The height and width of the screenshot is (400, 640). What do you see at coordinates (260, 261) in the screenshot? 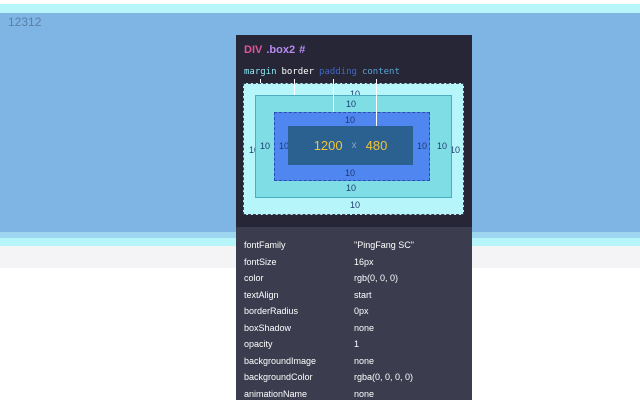
I see `style-name: fontSize` at bounding box center [260, 261].